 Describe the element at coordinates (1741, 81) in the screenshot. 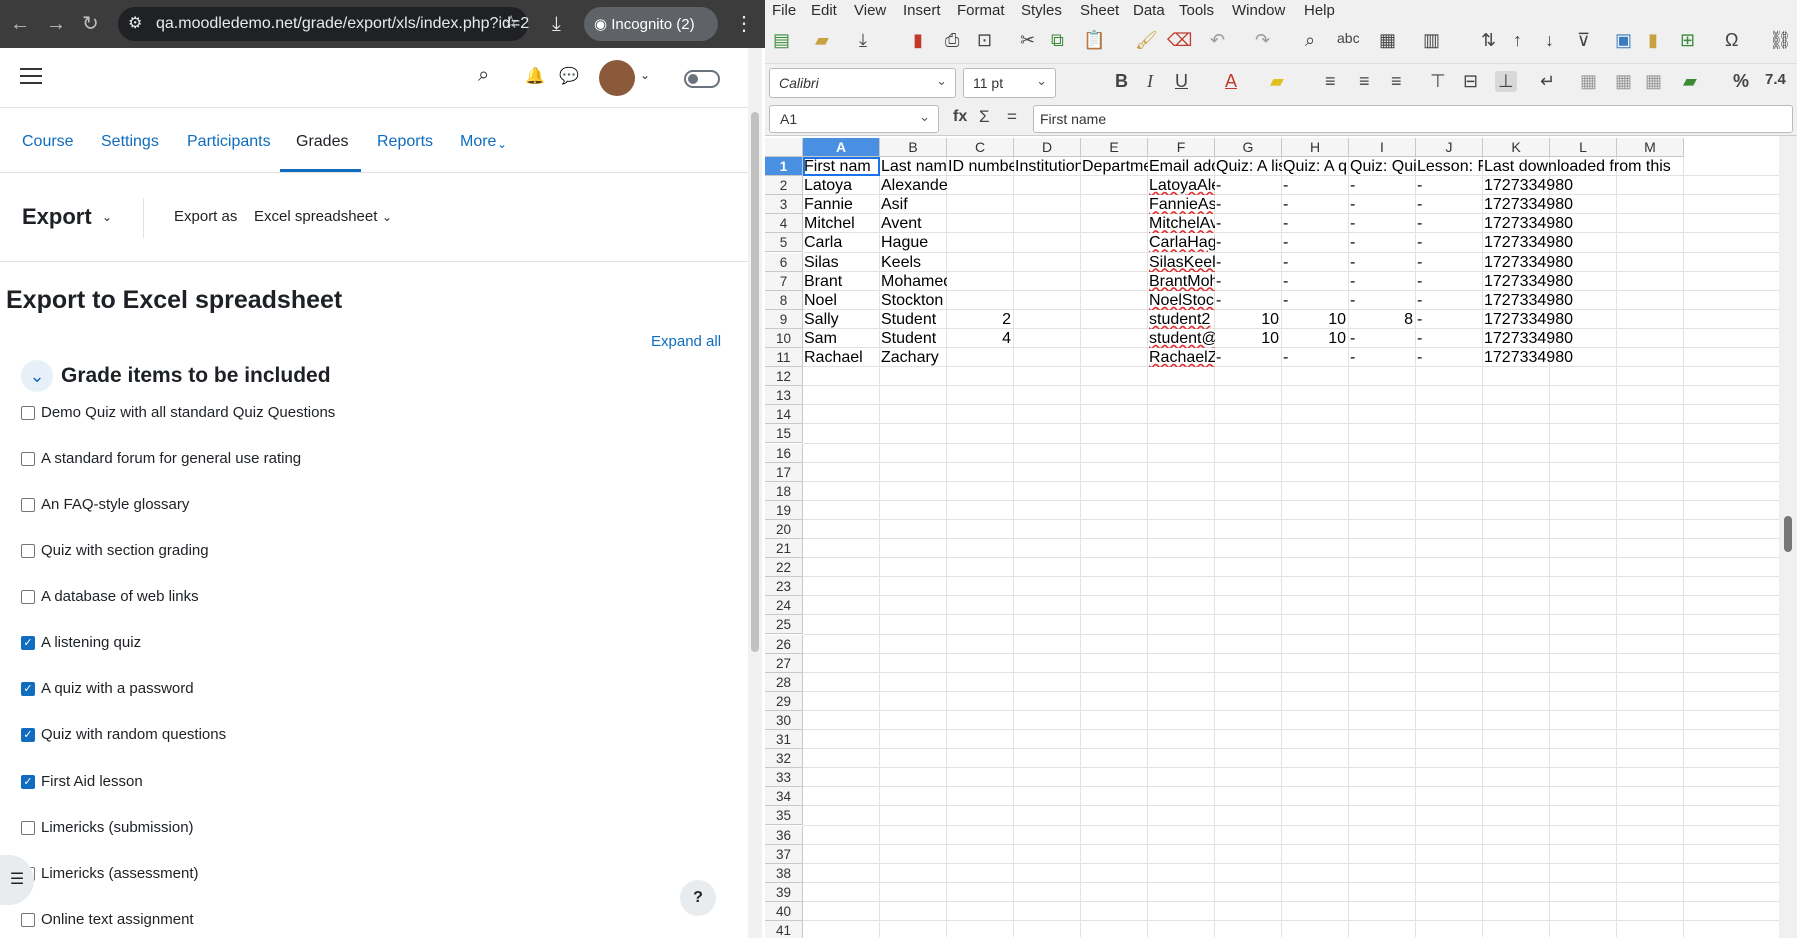

I see `percent-format-icon: %` at that location.